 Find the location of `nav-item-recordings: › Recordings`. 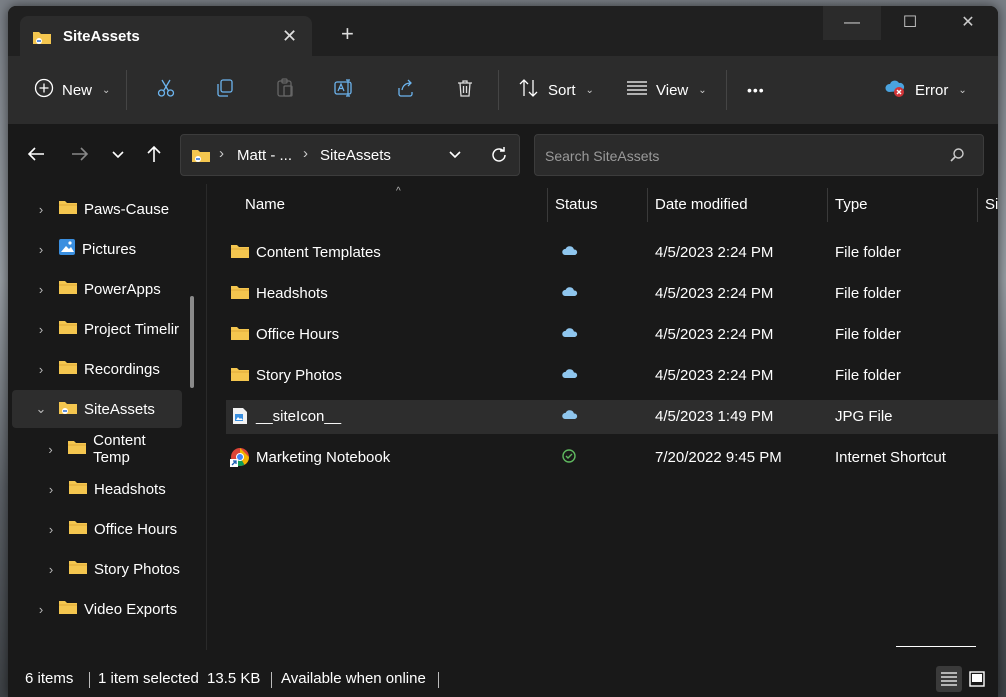

nav-item-recordings: › Recordings is located at coordinates (97, 369).